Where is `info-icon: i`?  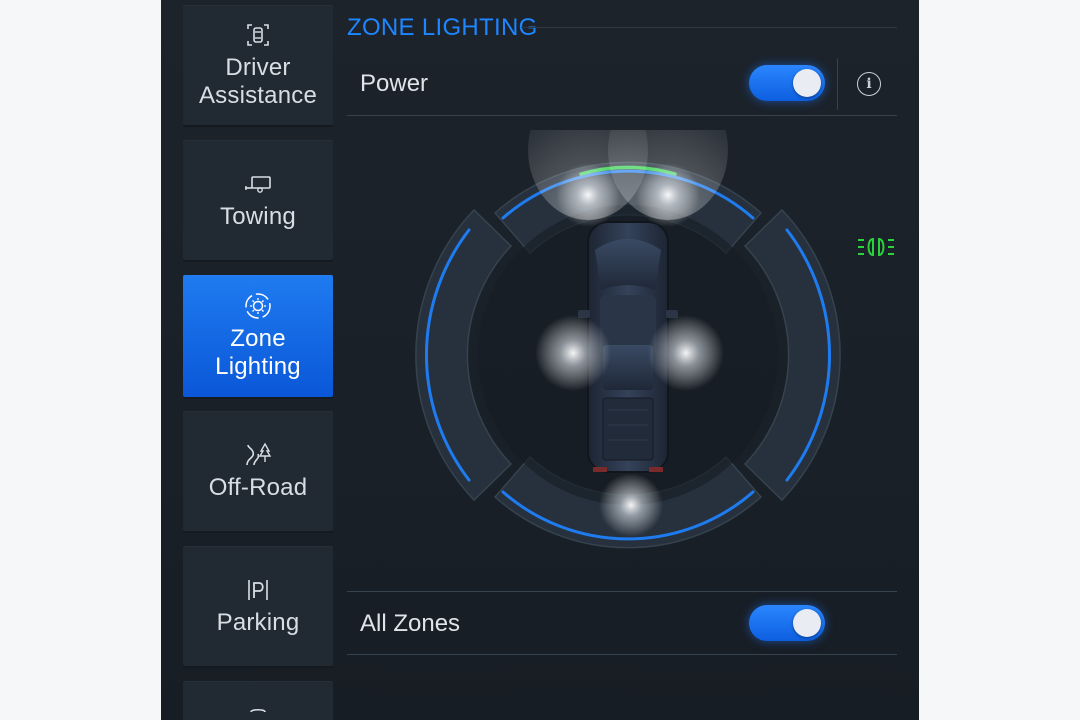
info-icon: i is located at coordinates (869, 84).